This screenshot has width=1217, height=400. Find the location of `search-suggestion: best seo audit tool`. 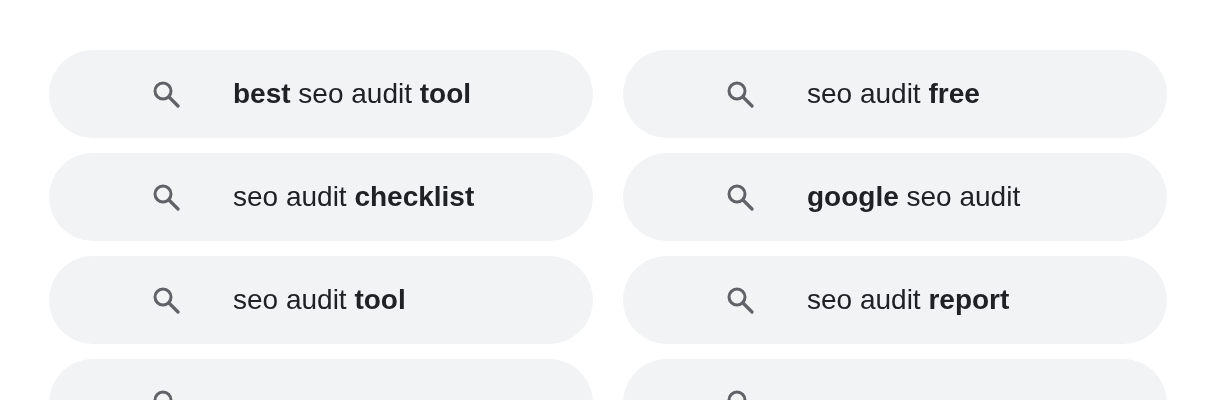

search-suggestion: best seo audit tool is located at coordinates (321, 94).